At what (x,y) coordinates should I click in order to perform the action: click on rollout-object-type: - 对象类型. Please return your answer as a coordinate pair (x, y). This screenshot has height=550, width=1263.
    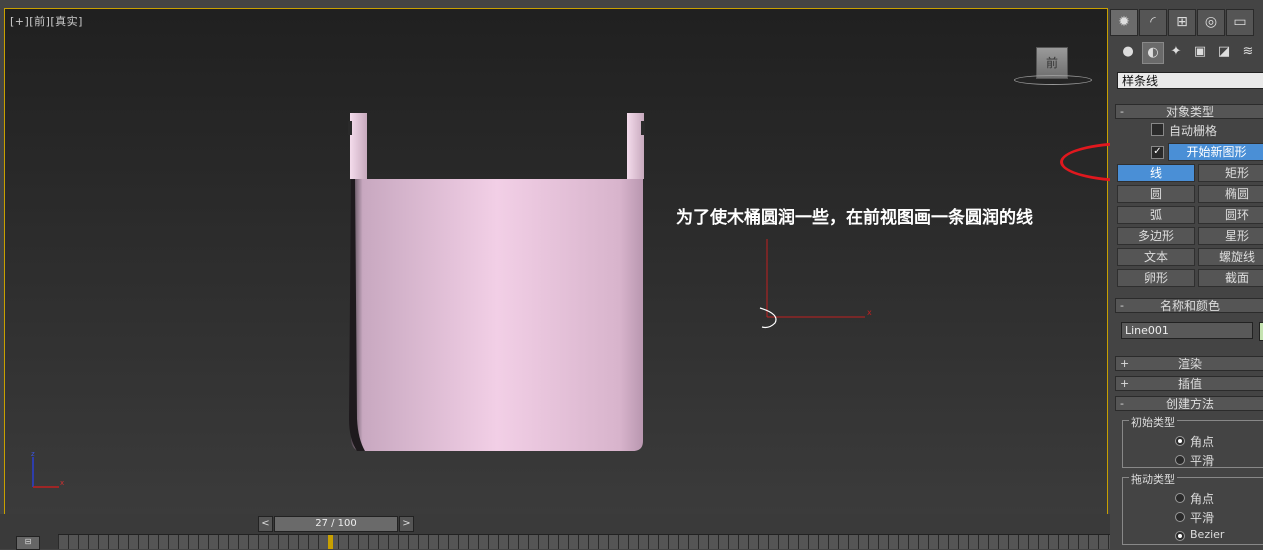
    Looking at the image, I should click on (1189, 111).